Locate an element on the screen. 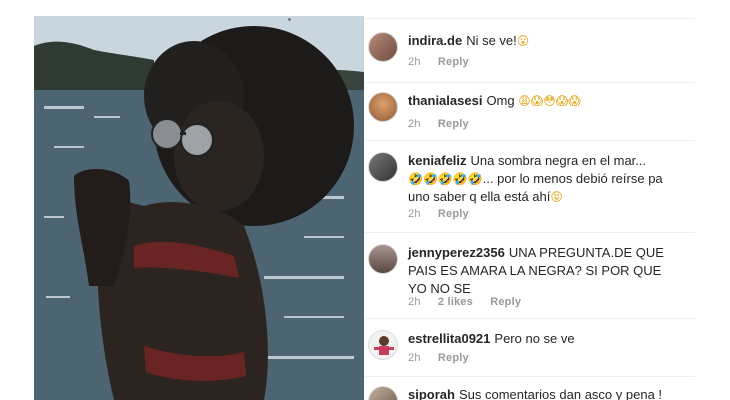  cartoon-avatar-icon is located at coordinates (384, 345).